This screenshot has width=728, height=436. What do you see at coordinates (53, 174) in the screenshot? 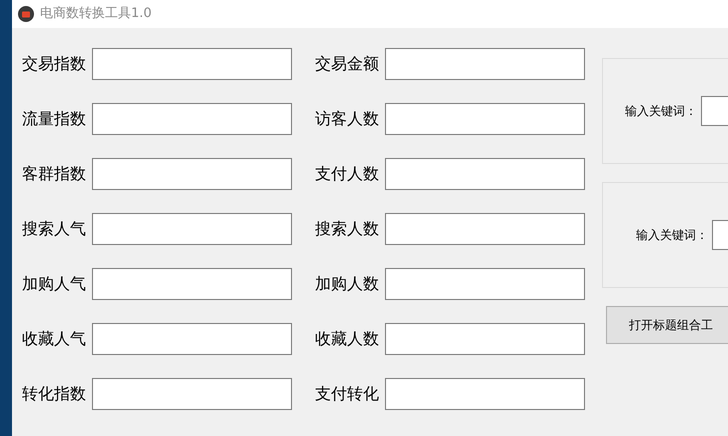
I see `field-label: 客群指数` at bounding box center [53, 174].